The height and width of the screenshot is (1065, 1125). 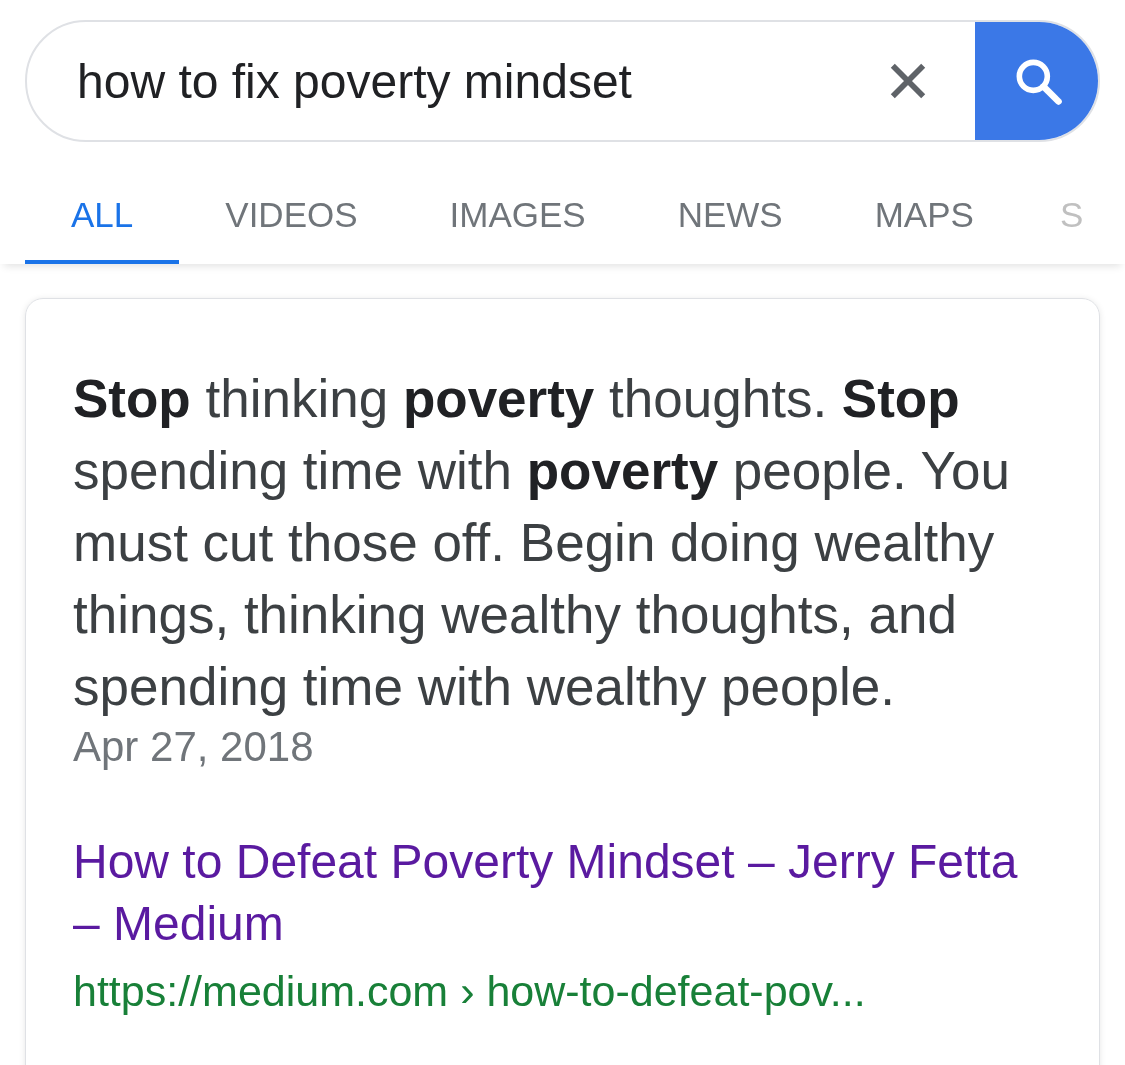 What do you see at coordinates (517, 217) in the screenshot?
I see `tab: IMAGES` at bounding box center [517, 217].